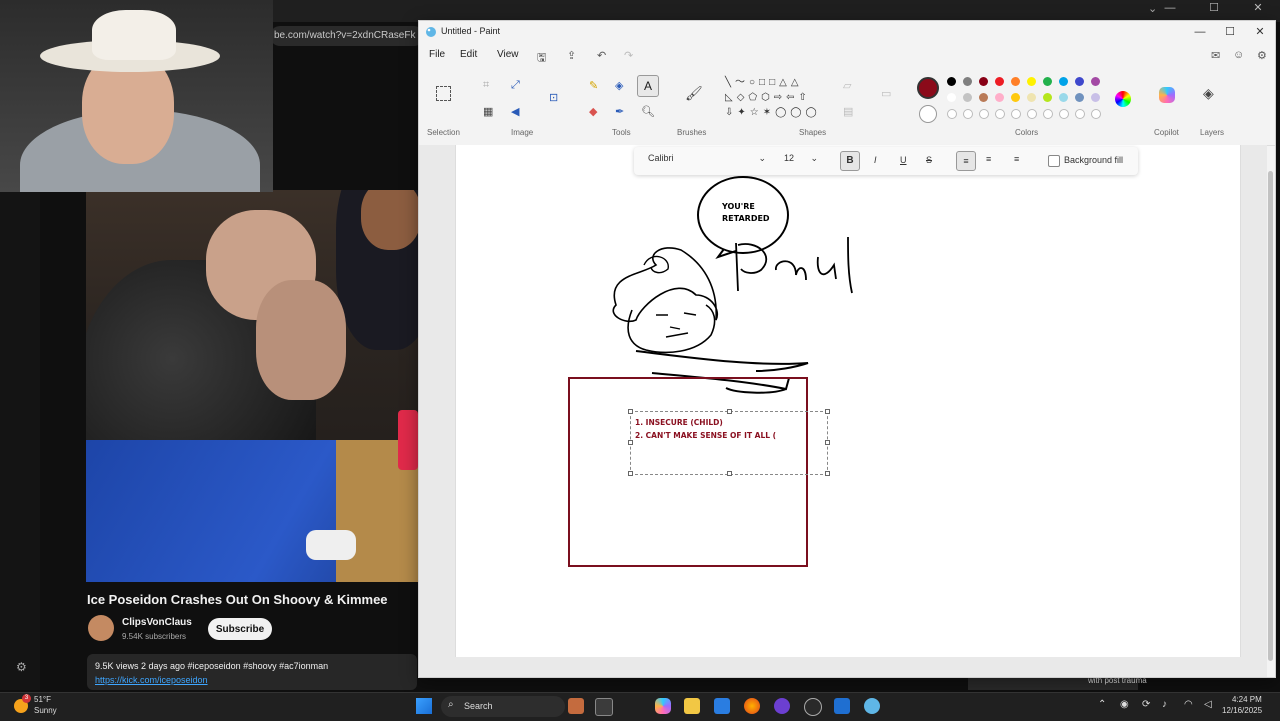  Describe the element at coordinates (604, 707) in the screenshot. I see `task-view-icon` at that location.